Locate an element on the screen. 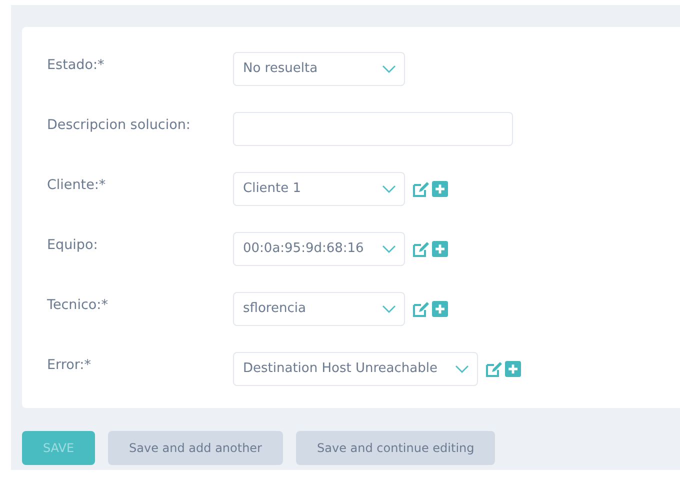  select-field: Destination Host Unreachable is located at coordinates (355, 369).